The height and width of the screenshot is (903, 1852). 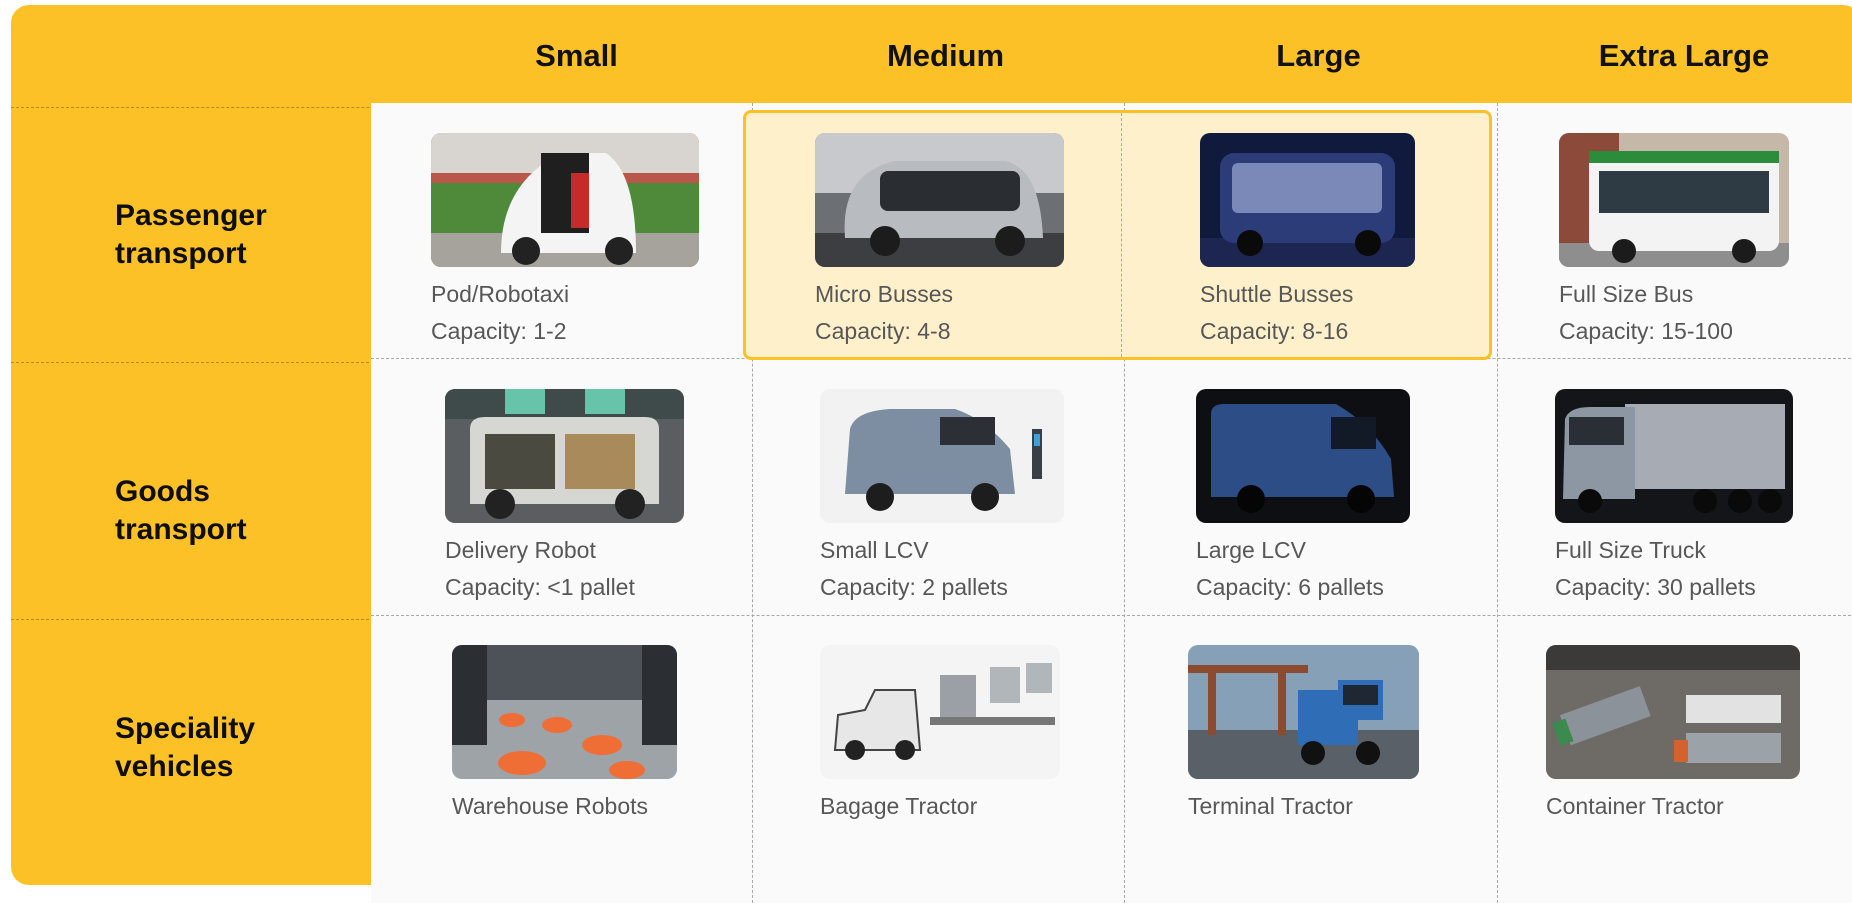 What do you see at coordinates (1655, 587) in the screenshot?
I see `vehicle-capacity: Capacity: 30 pallets` at bounding box center [1655, 587].